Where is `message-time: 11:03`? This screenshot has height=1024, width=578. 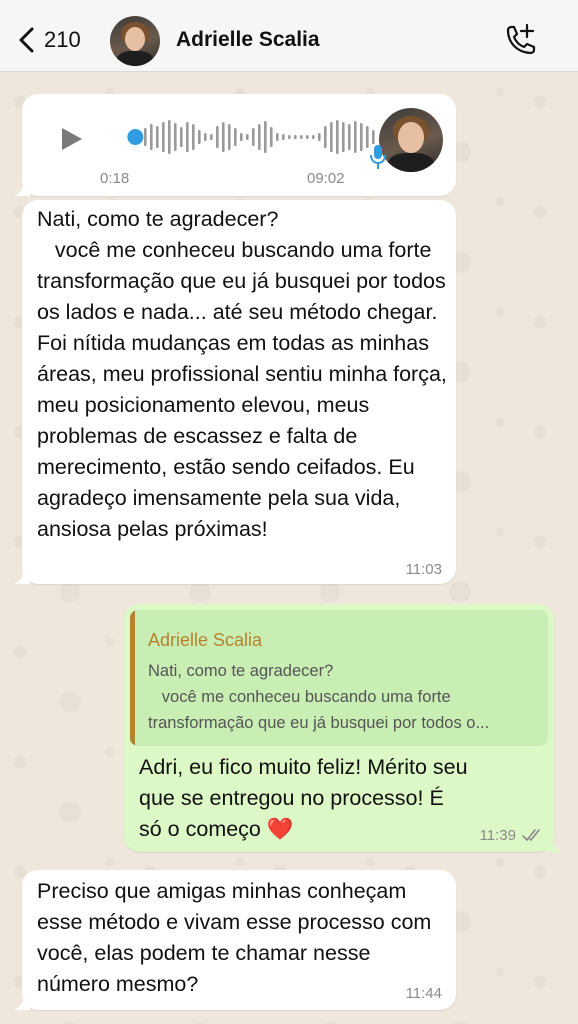 message-time: 11:03 is located at coordinates (423, 569).